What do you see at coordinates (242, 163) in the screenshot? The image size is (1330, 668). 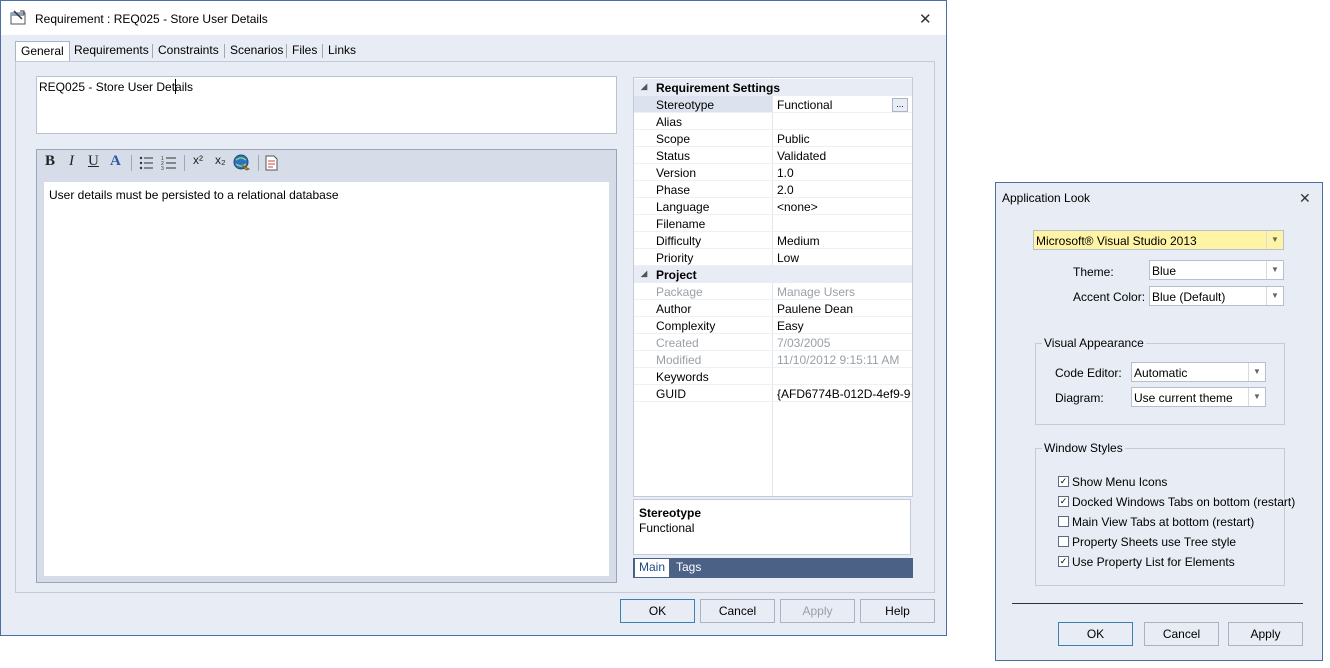 I see `hyperlink-icon` at bounding box center [242, 163].